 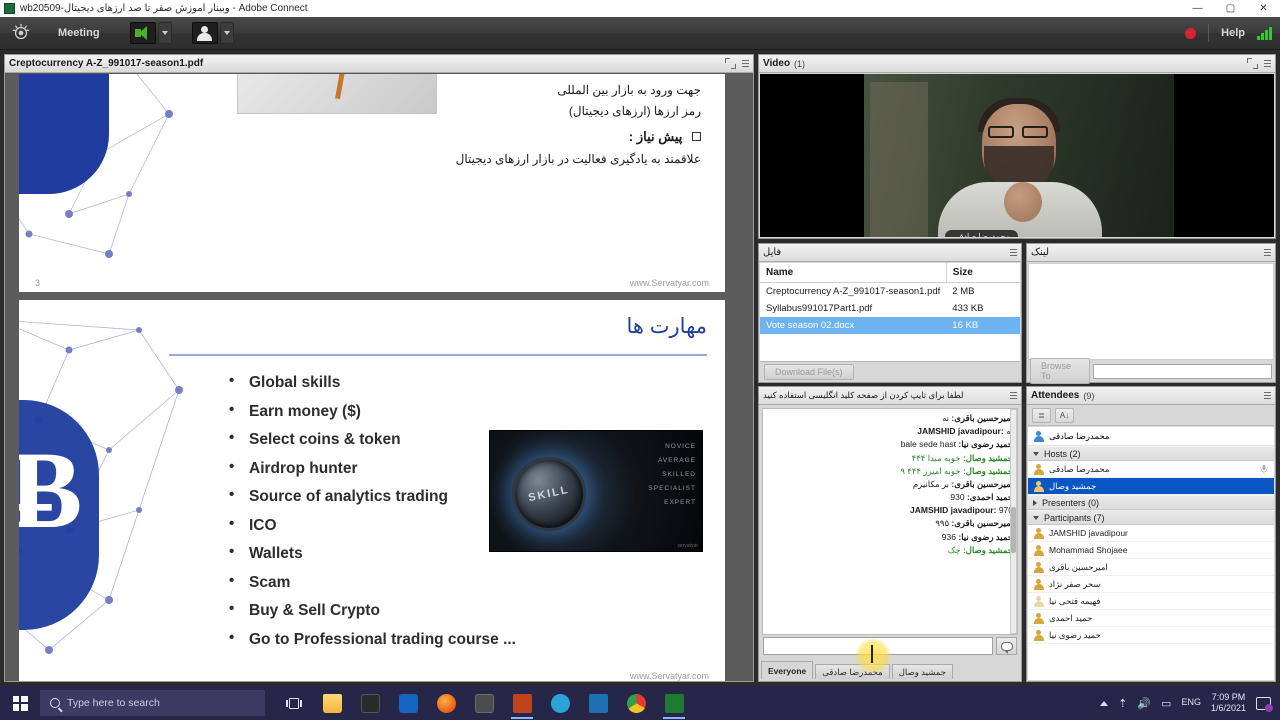 What do you see at coordinates (1151, 486) in the screenshot?
I see `list-item: جمشید وصال` at bounding box center [1151, 486].